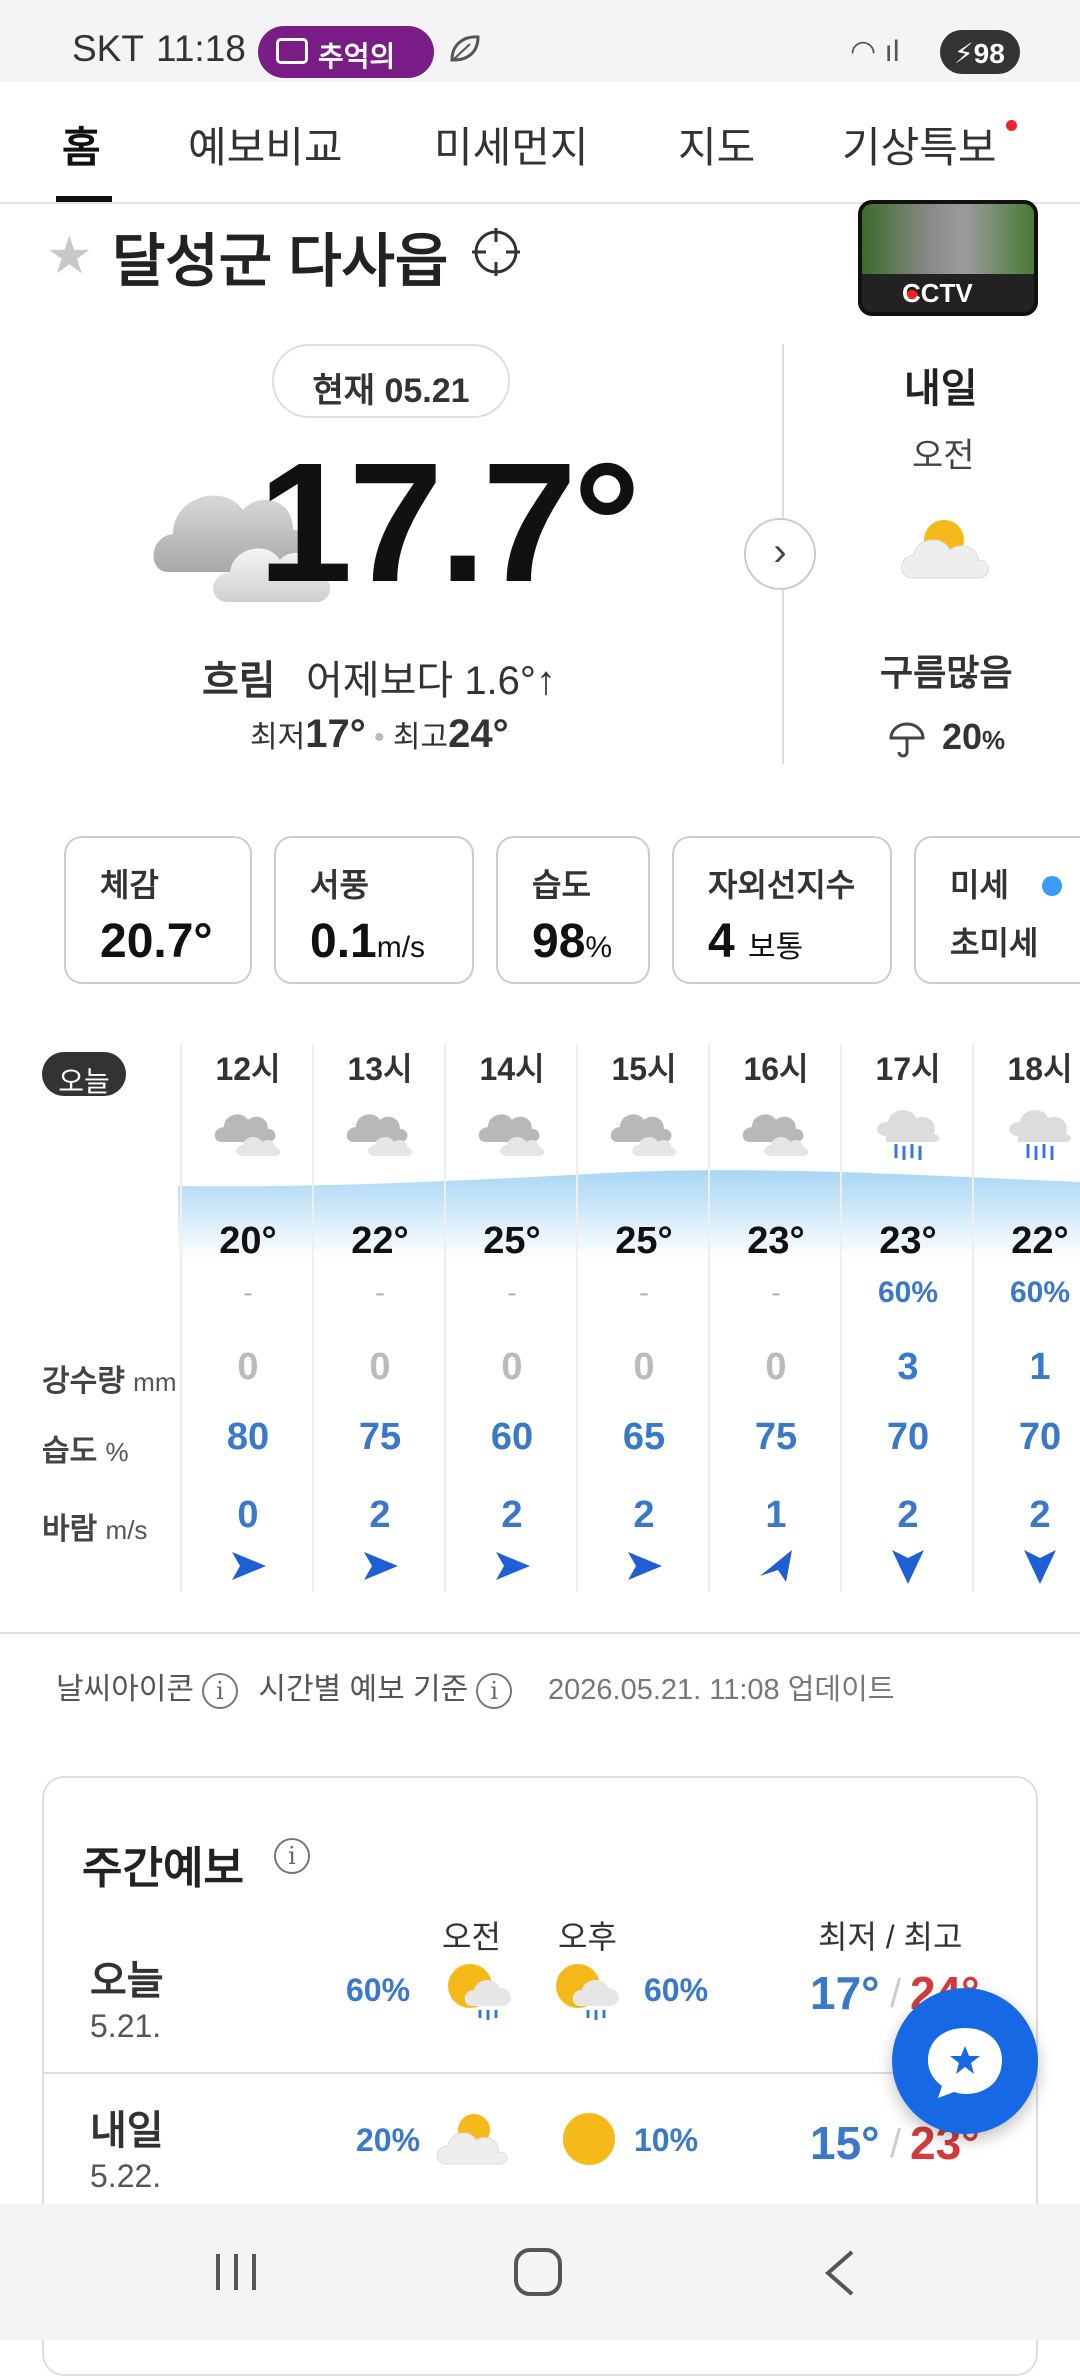 Image resolution: width=1080 pixels, height=2376 pixels. Describe the element at coordinates (363, 1689) in the screenshot. I see `forecast-basis-label: 시간별 예보 기준` at that location.